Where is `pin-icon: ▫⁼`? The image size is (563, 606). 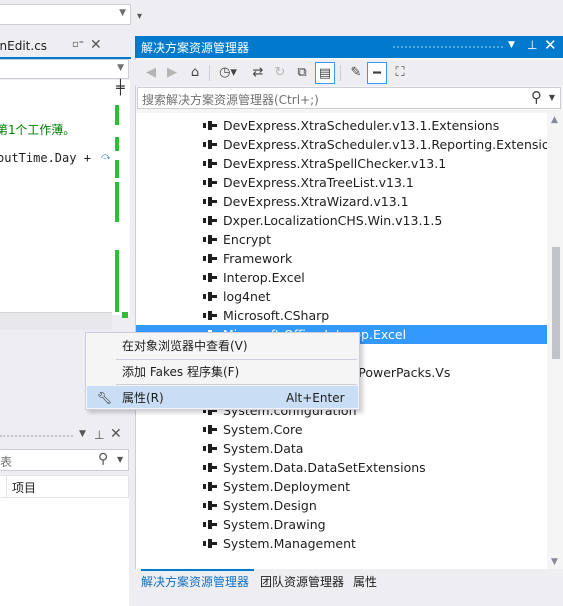 pin-icon: ▫⁼ is located at coordinates (78, 44).